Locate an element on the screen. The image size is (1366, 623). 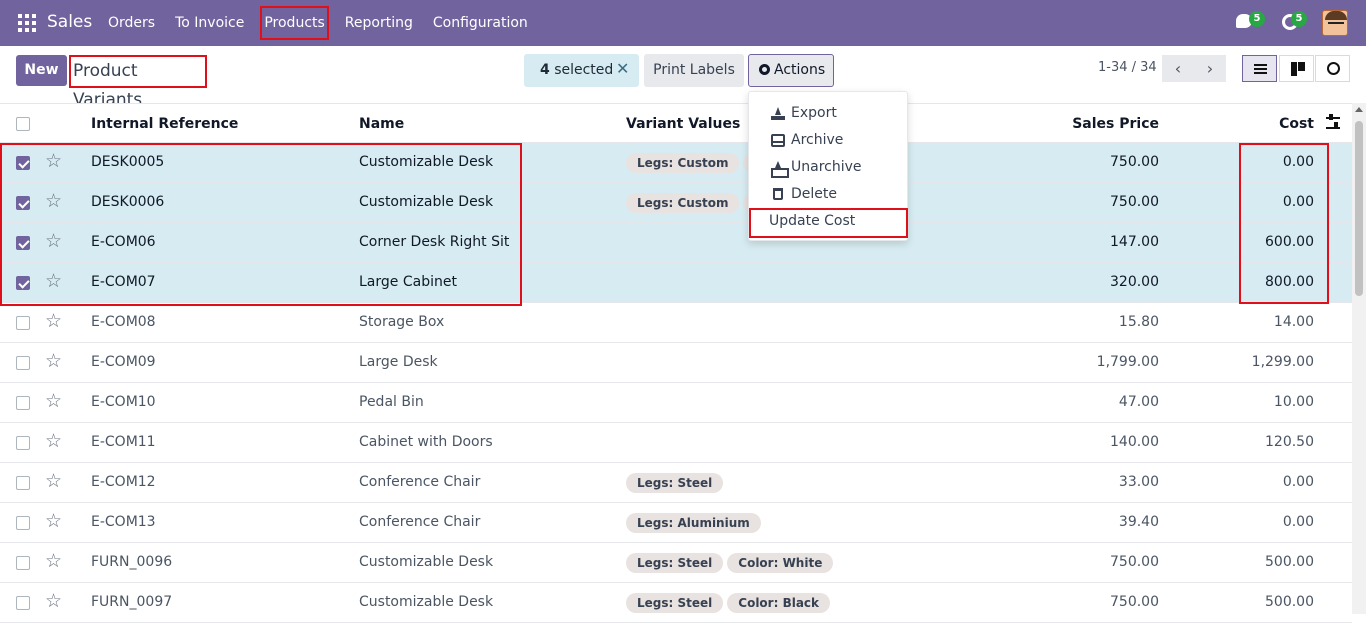
selected-label: selected is located at coordinates (584, 70).